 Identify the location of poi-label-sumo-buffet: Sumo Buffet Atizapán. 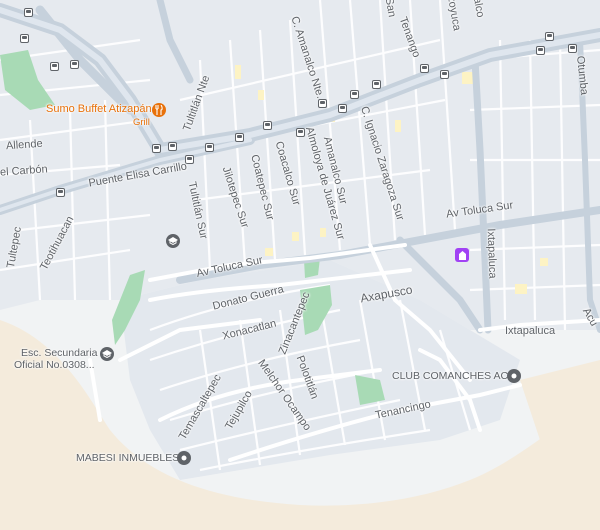
(99, 109).